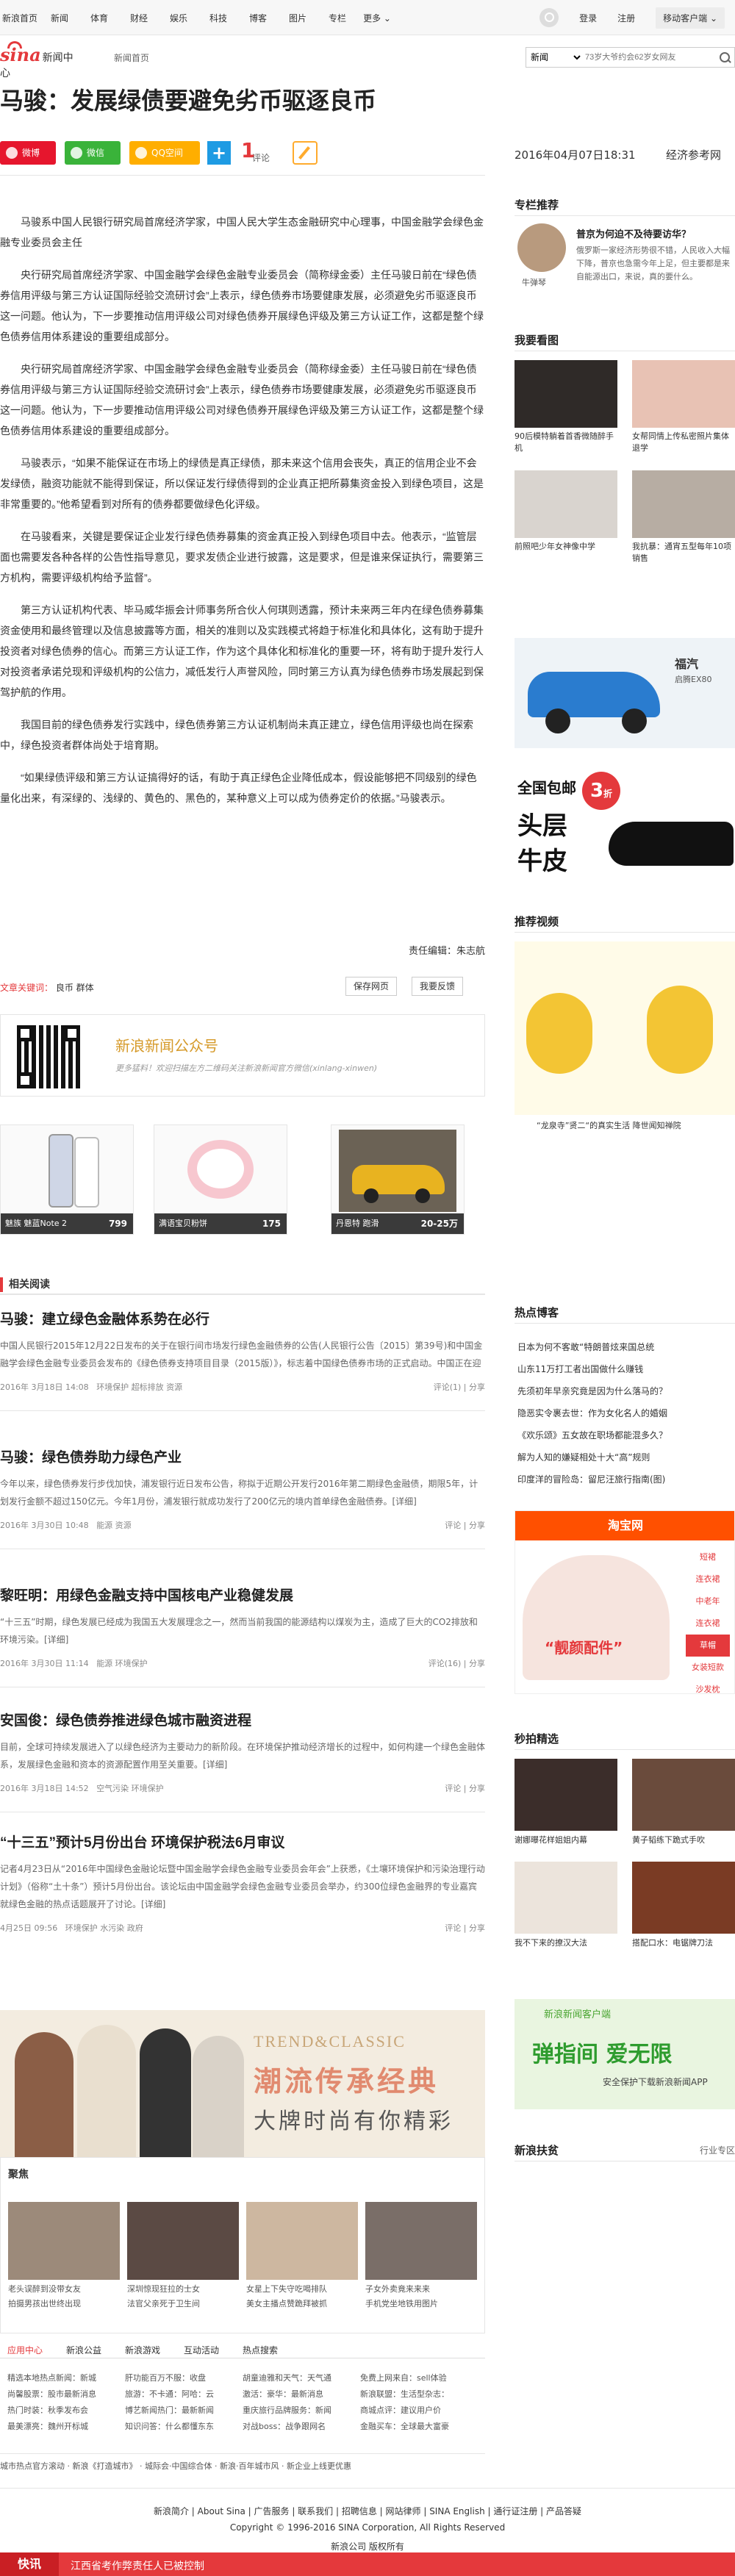 The width and height of the screenshot is (735, 2576). I want to click on miaopai-caption: 谢娜曝花样姐姐内幕, so click(550, 1839).